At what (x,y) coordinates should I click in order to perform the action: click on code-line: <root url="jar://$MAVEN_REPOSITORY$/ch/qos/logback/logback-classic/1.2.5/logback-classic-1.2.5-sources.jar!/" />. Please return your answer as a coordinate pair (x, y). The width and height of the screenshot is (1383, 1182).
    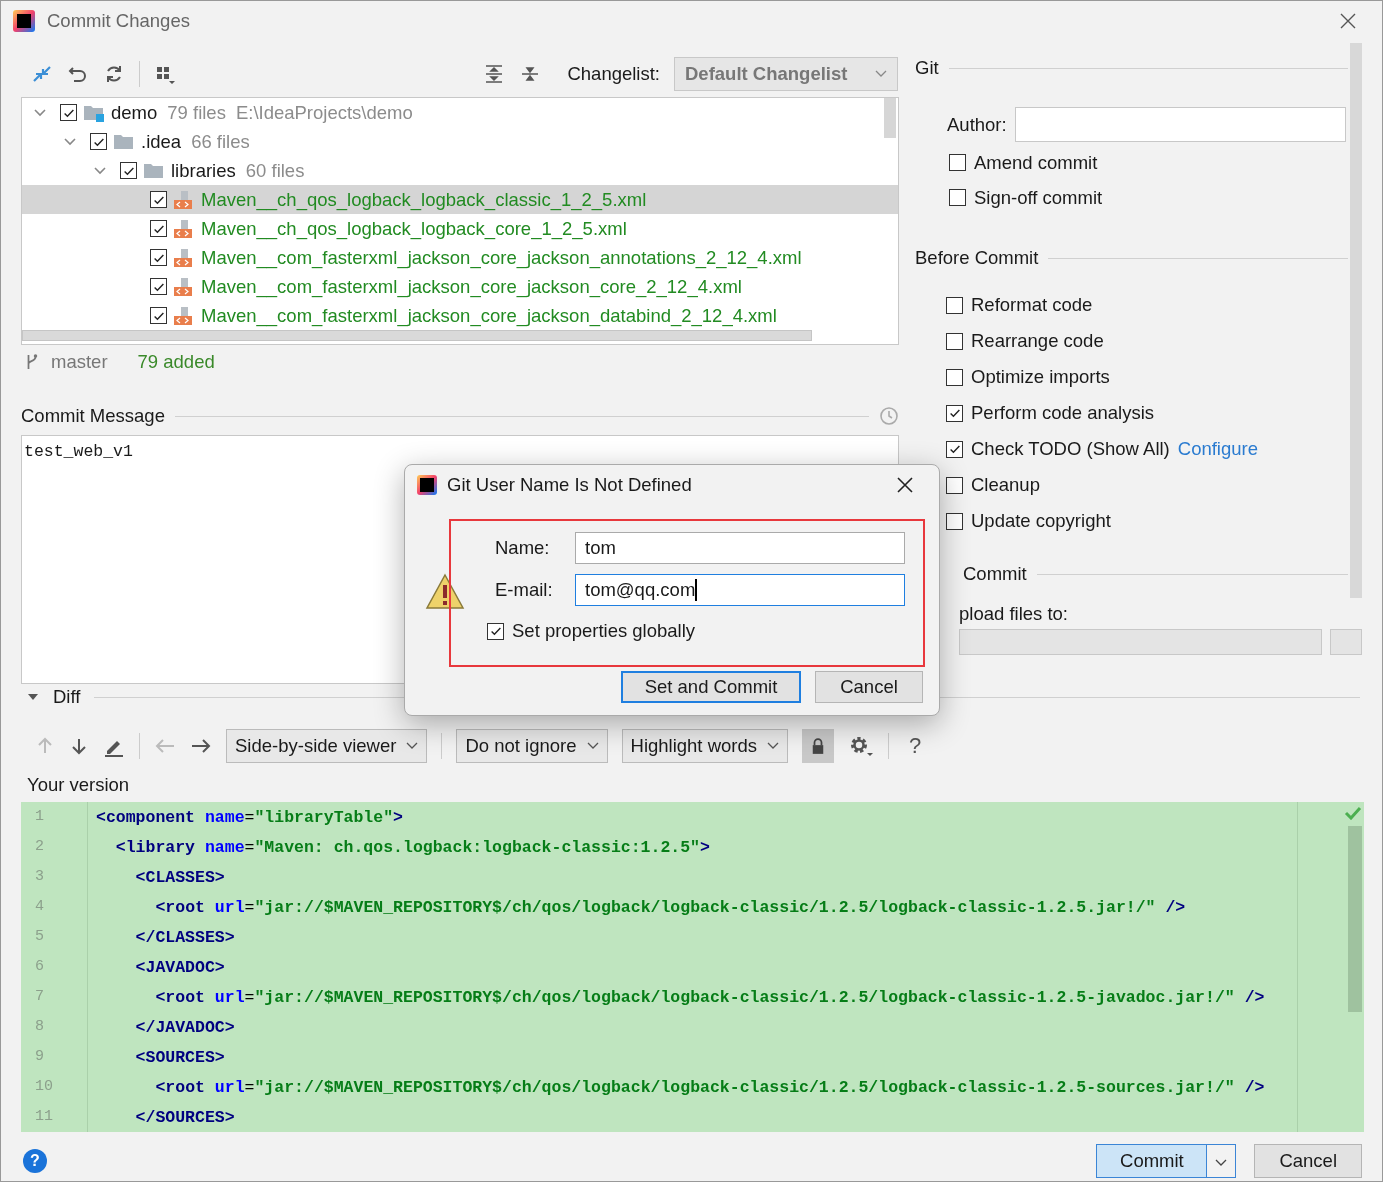
    Looking at the image, I should click on (709, 1087).